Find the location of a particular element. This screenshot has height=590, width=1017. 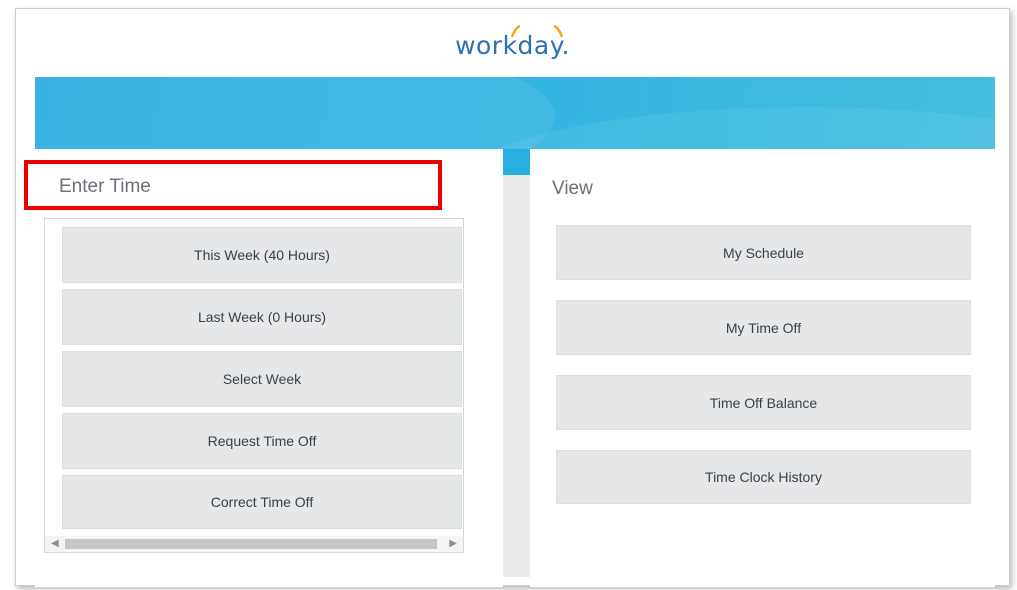

time-off-balance-button: Time Off Balance is located at coordinates (763, 402).